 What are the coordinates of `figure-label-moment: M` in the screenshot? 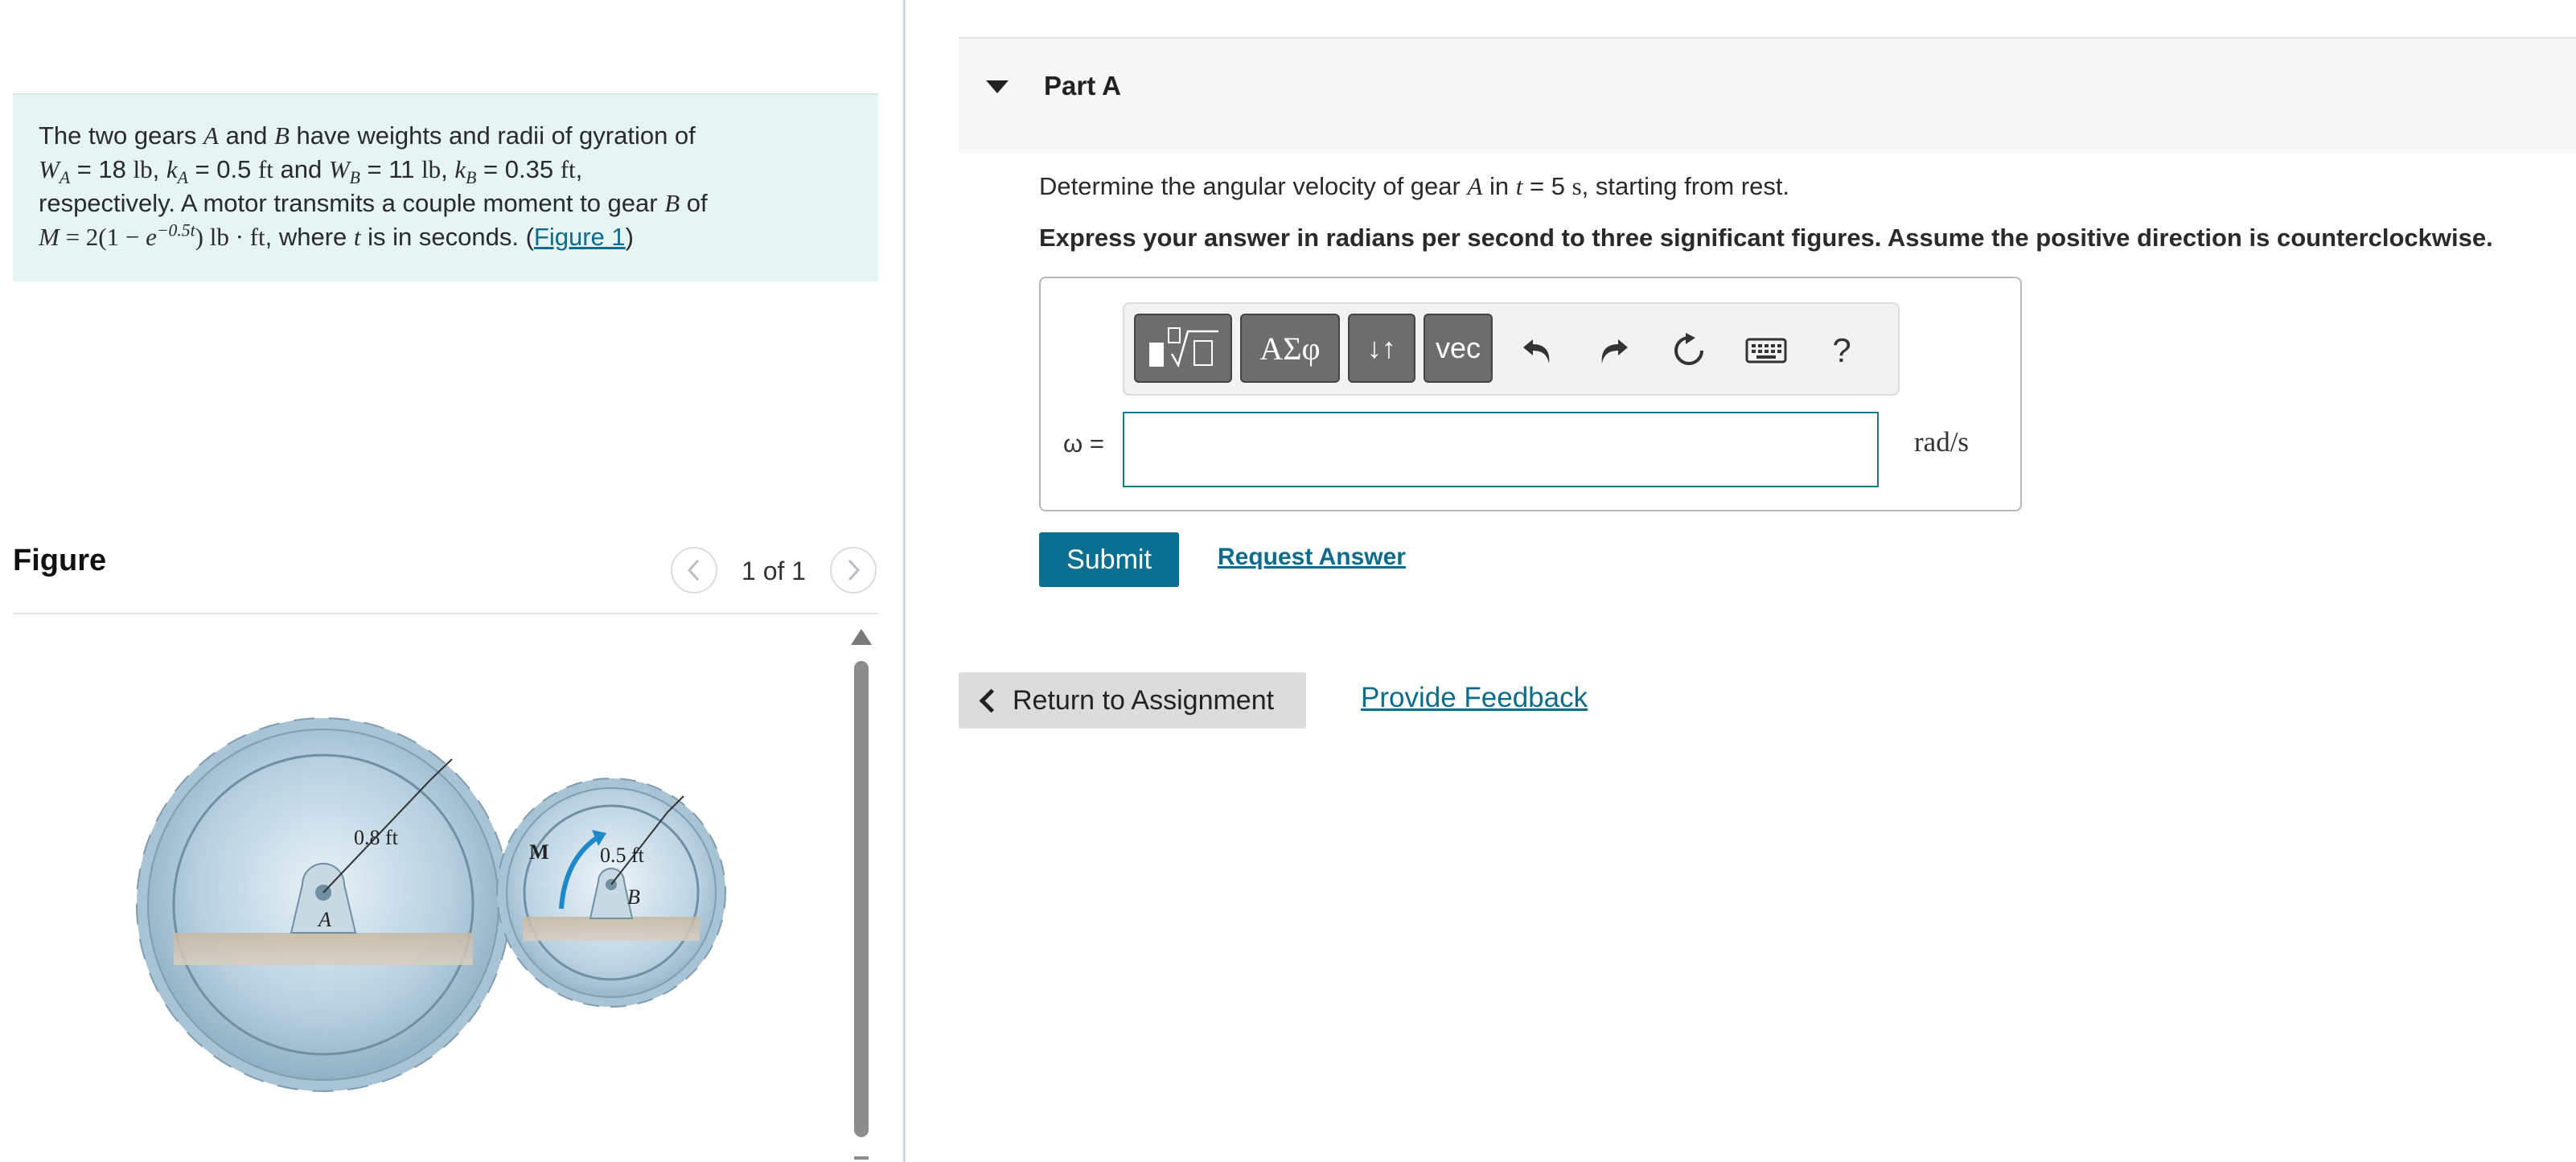 It's located at (539, 852).